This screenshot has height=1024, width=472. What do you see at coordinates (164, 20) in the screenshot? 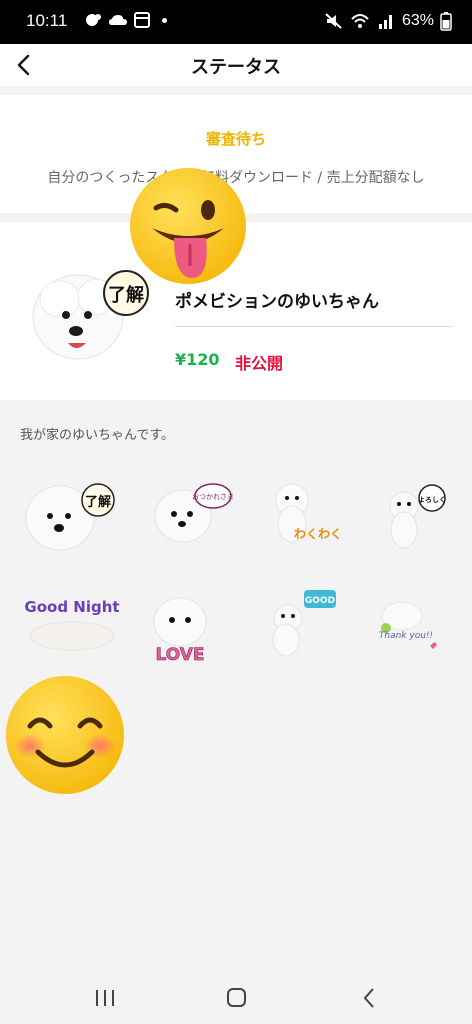
I see `more-notifications-dot` at bounding box center [164, 20].